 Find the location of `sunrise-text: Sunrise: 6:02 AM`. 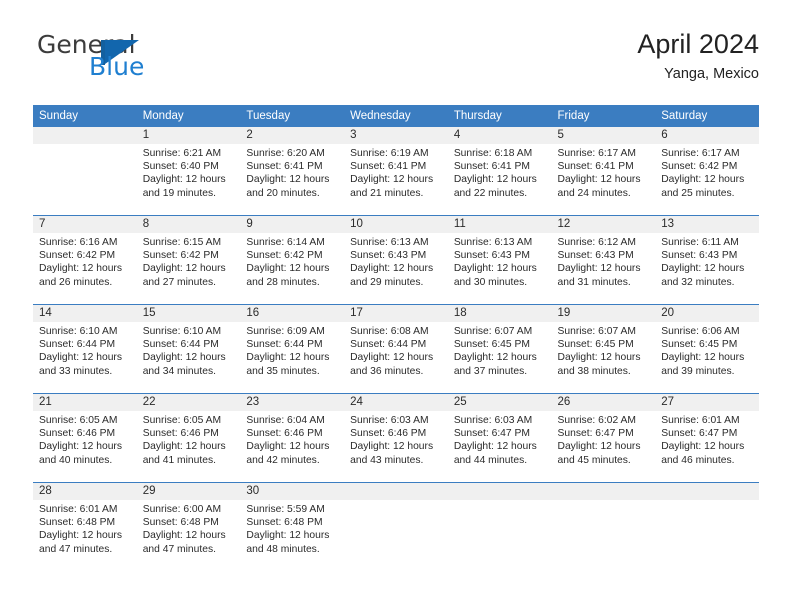

sunrise-text: Sunrise: 6:02 AM is located at coordinates (596, 420).